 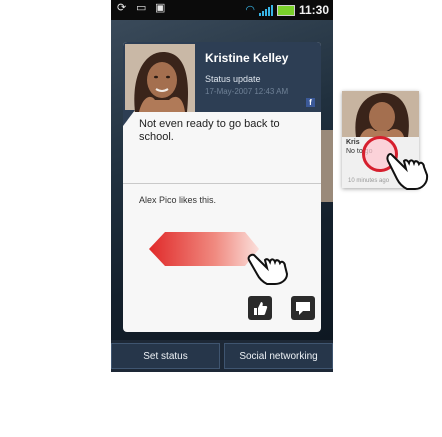 What do you see at coordinates (122, 8) in the screenshot?
I see `sync-icon: ⟳` at bounding box center [122, 8].